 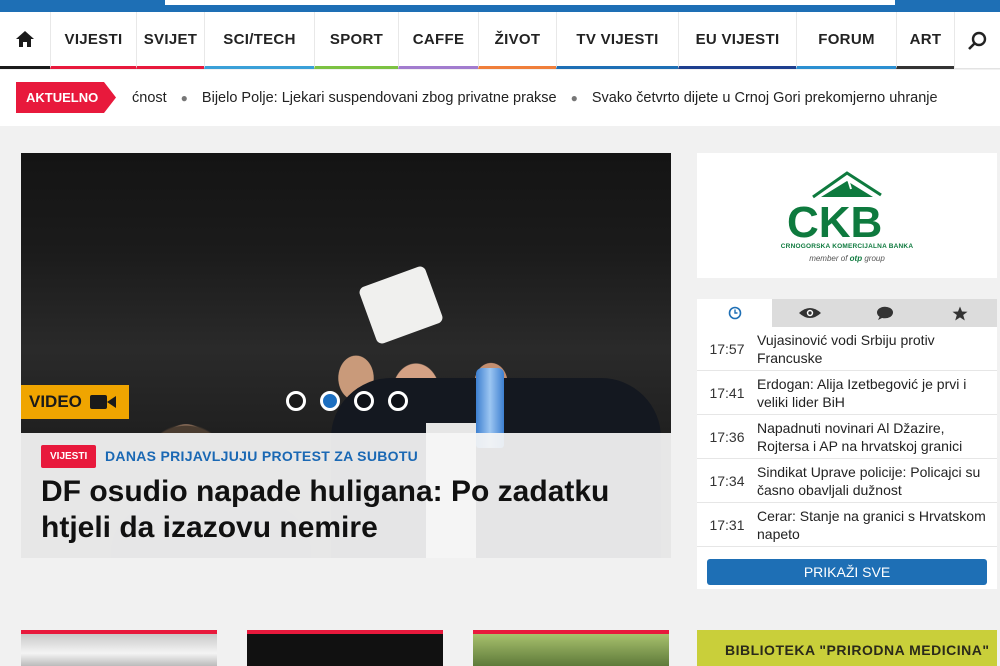 I want to click on search-icon, so click(x=977, y=40).